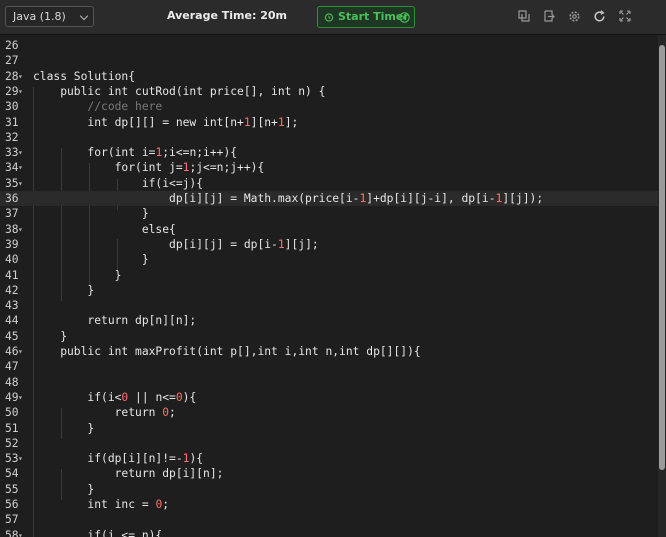 This screenshot has width=666, height=537. What do you see at coordinates (12, 107) in the screenshot?
I see `line-number: 30` at bounding box center [12, 107].